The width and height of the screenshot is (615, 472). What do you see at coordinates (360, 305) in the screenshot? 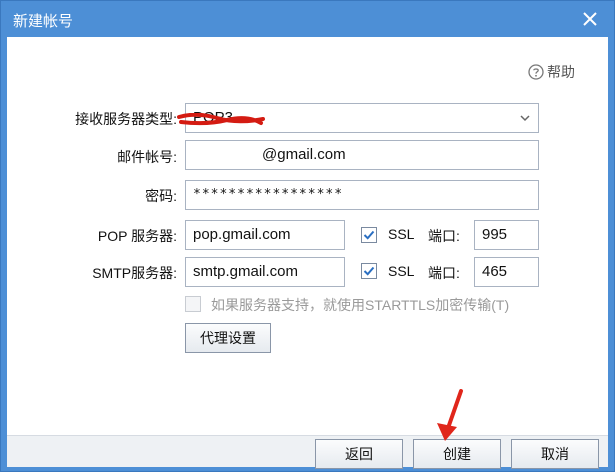
I see `starttls-label: 如果服务器支持，就使用STARTTLS加密传输(T)` at bounding box center [360, 305].